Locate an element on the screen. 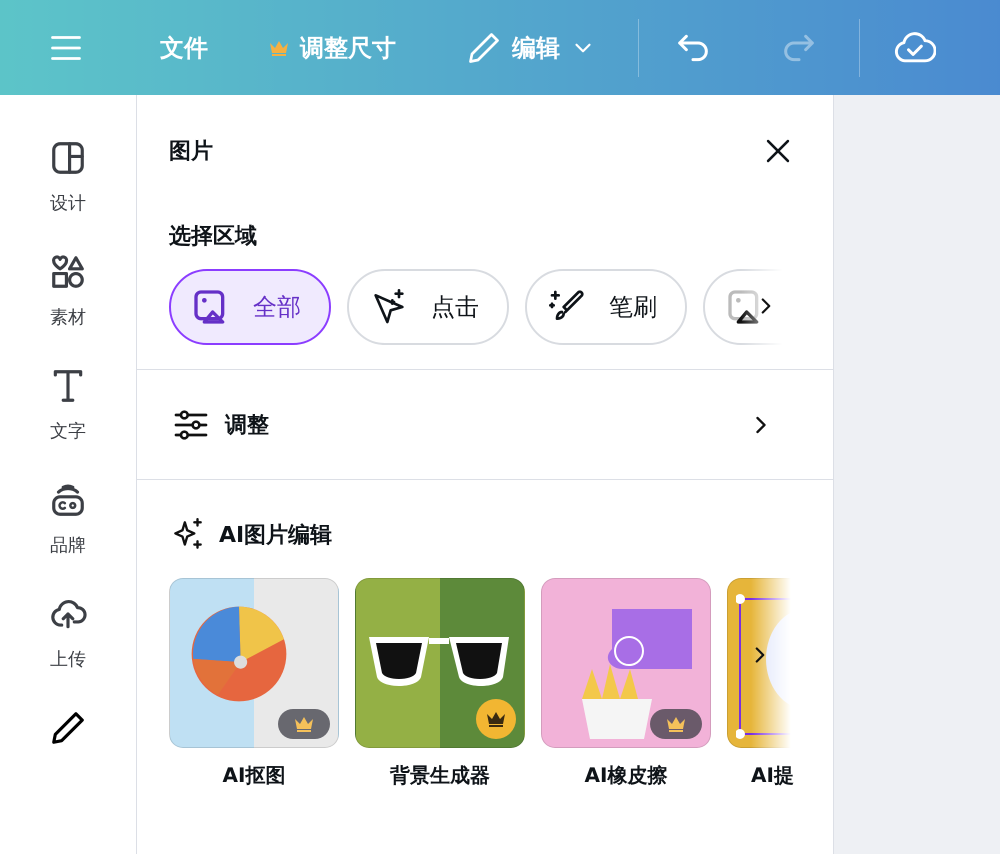 This screenshot has width=1000, height=854. ai-tool-card: AI提 is located at coordinates (764, 683).